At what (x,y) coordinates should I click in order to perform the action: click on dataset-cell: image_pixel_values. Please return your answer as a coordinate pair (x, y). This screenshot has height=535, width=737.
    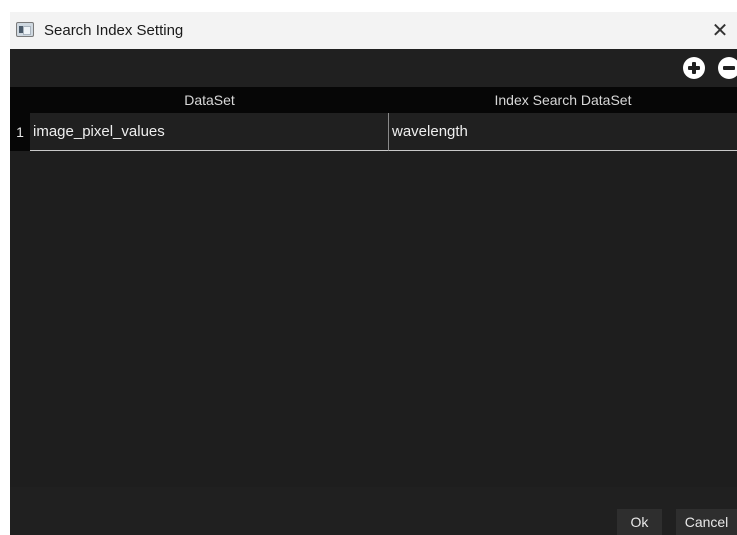
    Looking at the image, I should click on (209, 132).